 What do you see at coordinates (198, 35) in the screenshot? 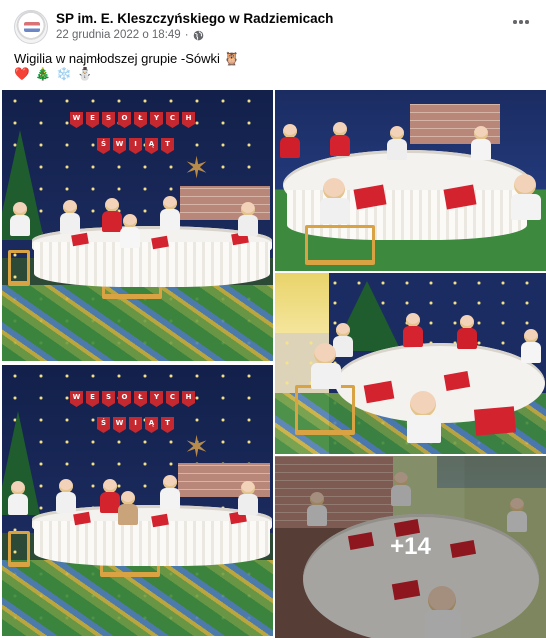
I see `globe-icon` at bounding box center [198, 35].